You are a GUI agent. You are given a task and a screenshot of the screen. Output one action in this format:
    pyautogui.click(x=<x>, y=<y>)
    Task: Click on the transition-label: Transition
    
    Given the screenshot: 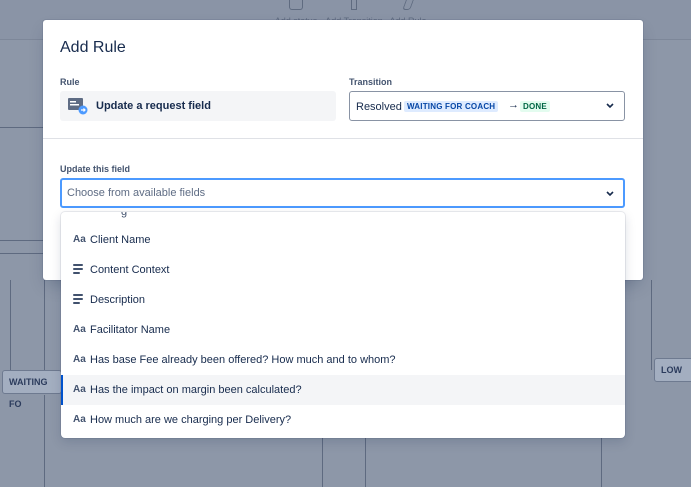 What is the action you would take?
    pyautogui.click(x=371, y=82)
    